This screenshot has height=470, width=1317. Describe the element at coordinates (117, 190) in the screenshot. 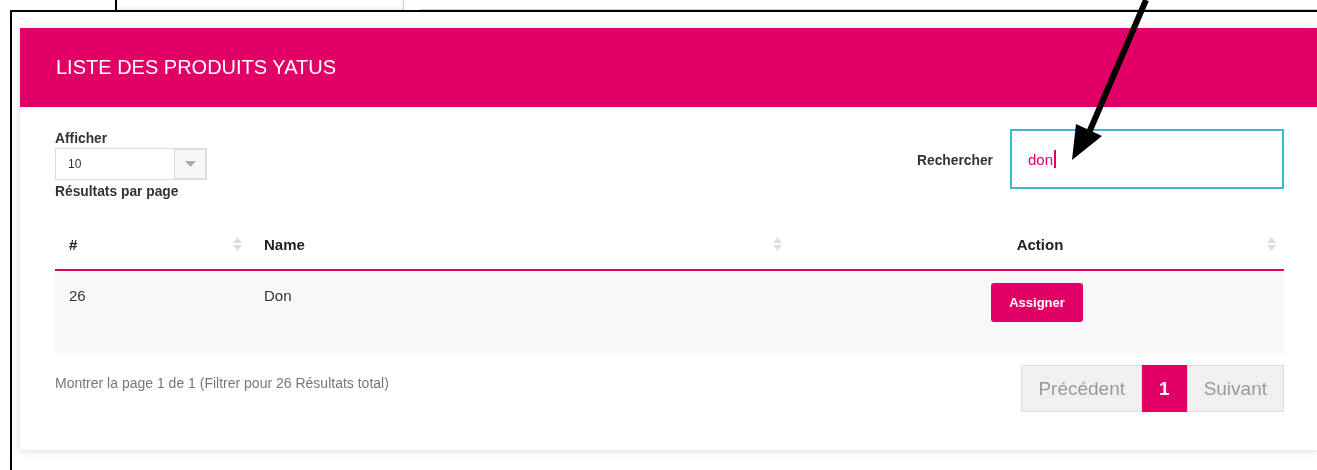

I see `results-per-page-label: Résultats par page` at that location.